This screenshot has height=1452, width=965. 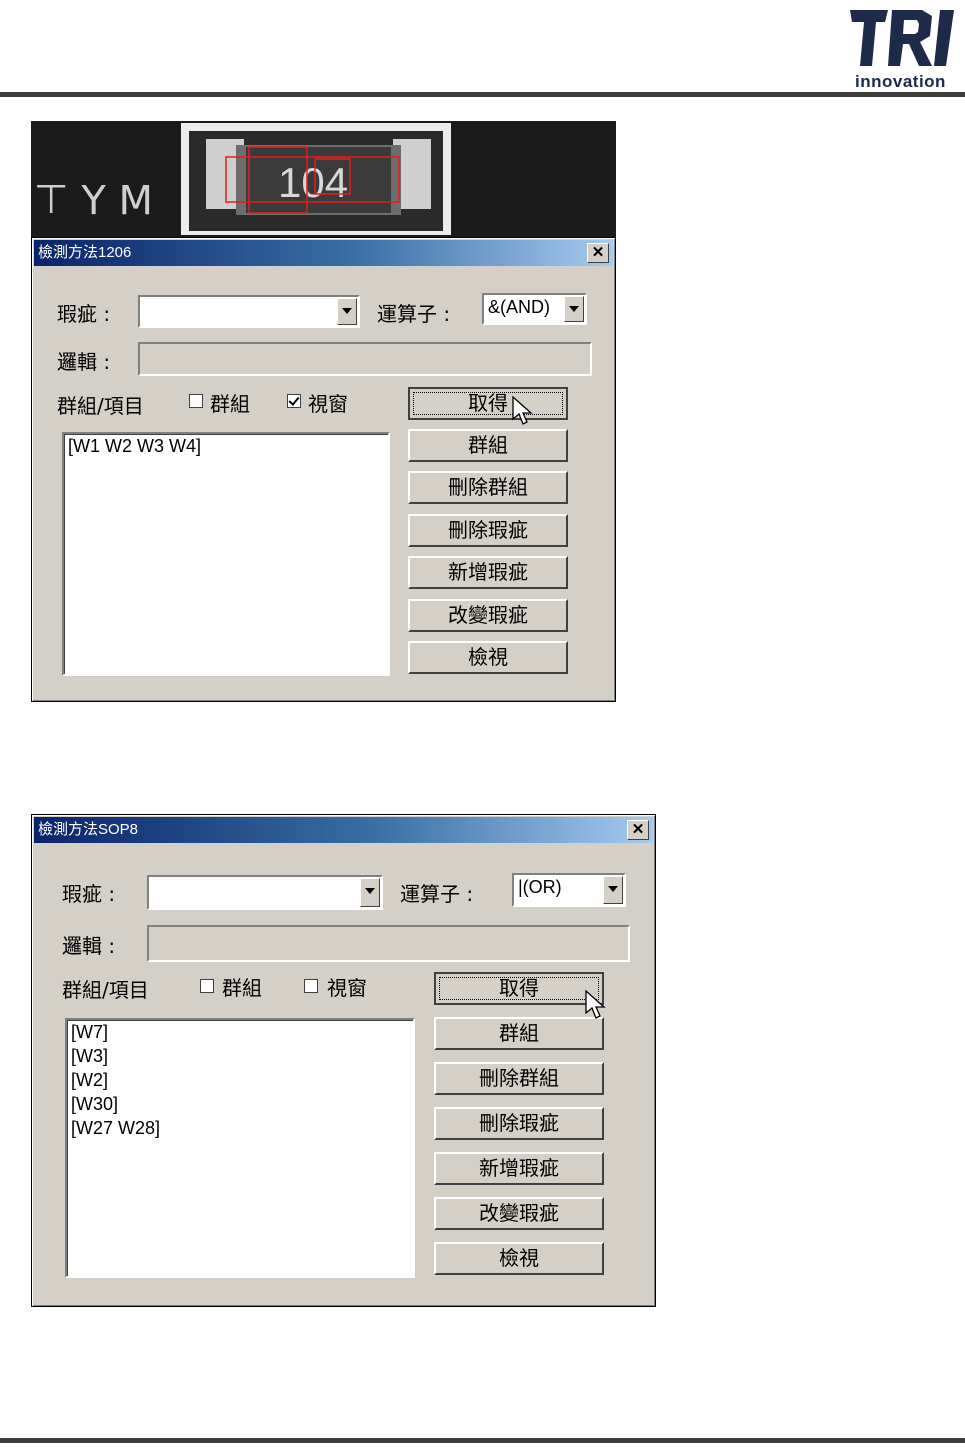 I want to click on list-item: [W30], so click(x=240, y=1104).